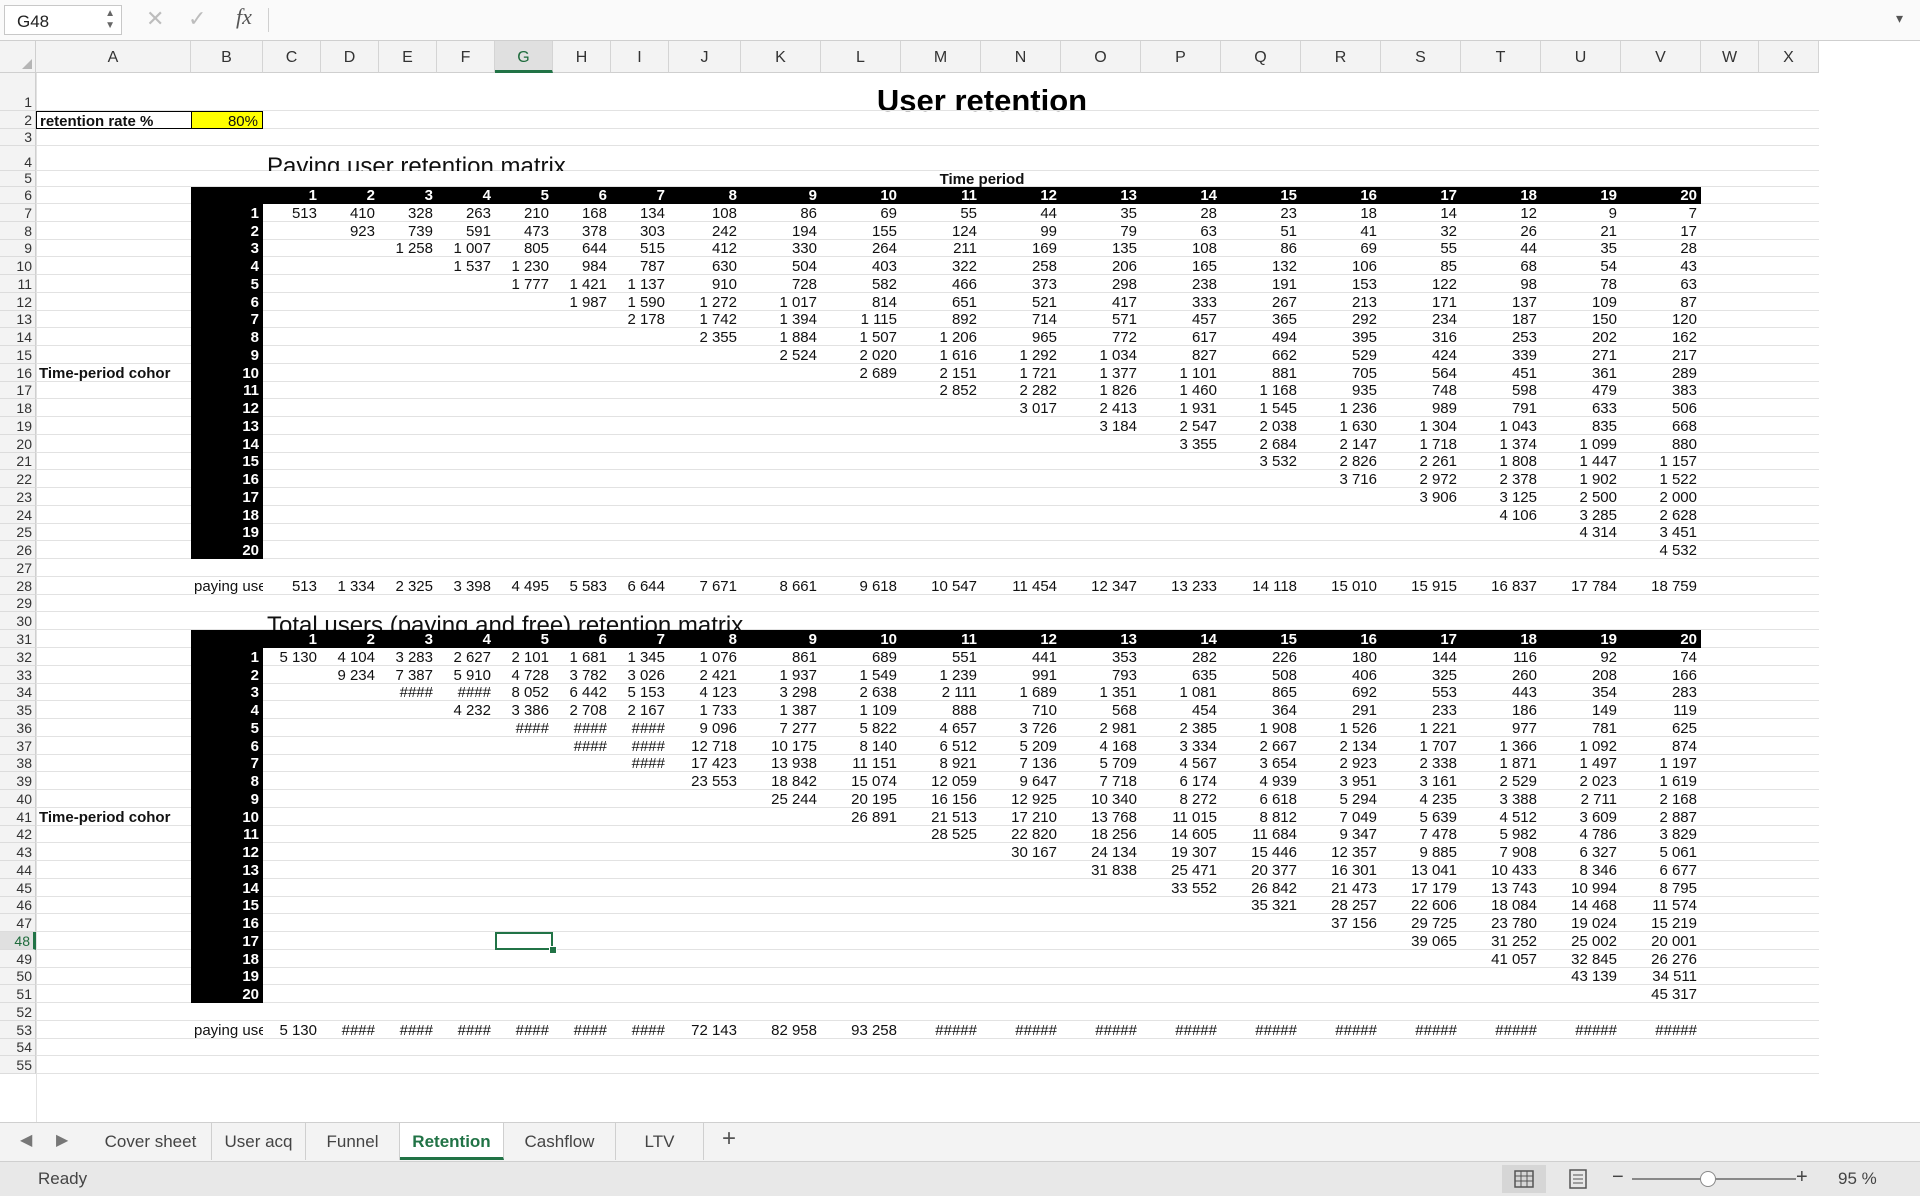 The height and width of the screenshot is (1198, 1920). Describe the element at coordinates (524, 213) in the screenshot. I see `paying-matrix-value-cell: 210` at that location.